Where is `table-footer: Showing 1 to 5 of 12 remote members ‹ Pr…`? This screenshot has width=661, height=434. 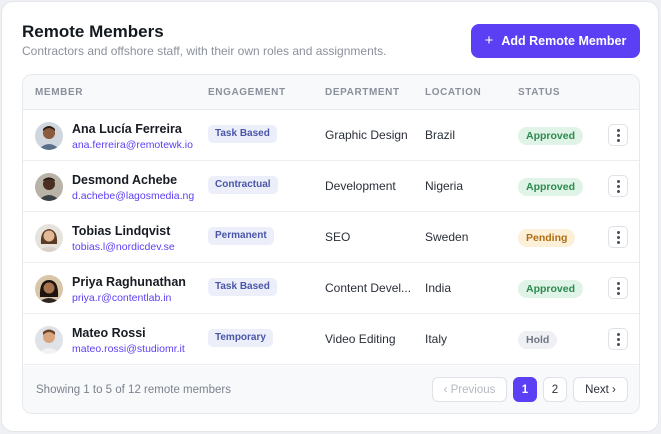 table-footer: Showing 1 to 5 of 12 remote members ‹ Pr… is located at coordinates (331, 389).